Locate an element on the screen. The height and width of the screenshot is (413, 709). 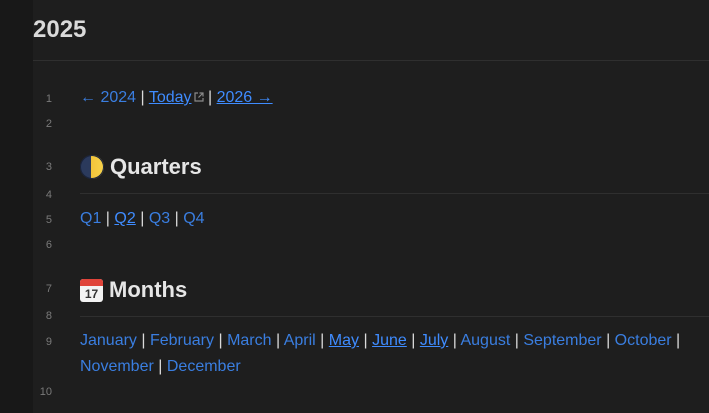
month-link-july: July is located at coordinates (434, 340).